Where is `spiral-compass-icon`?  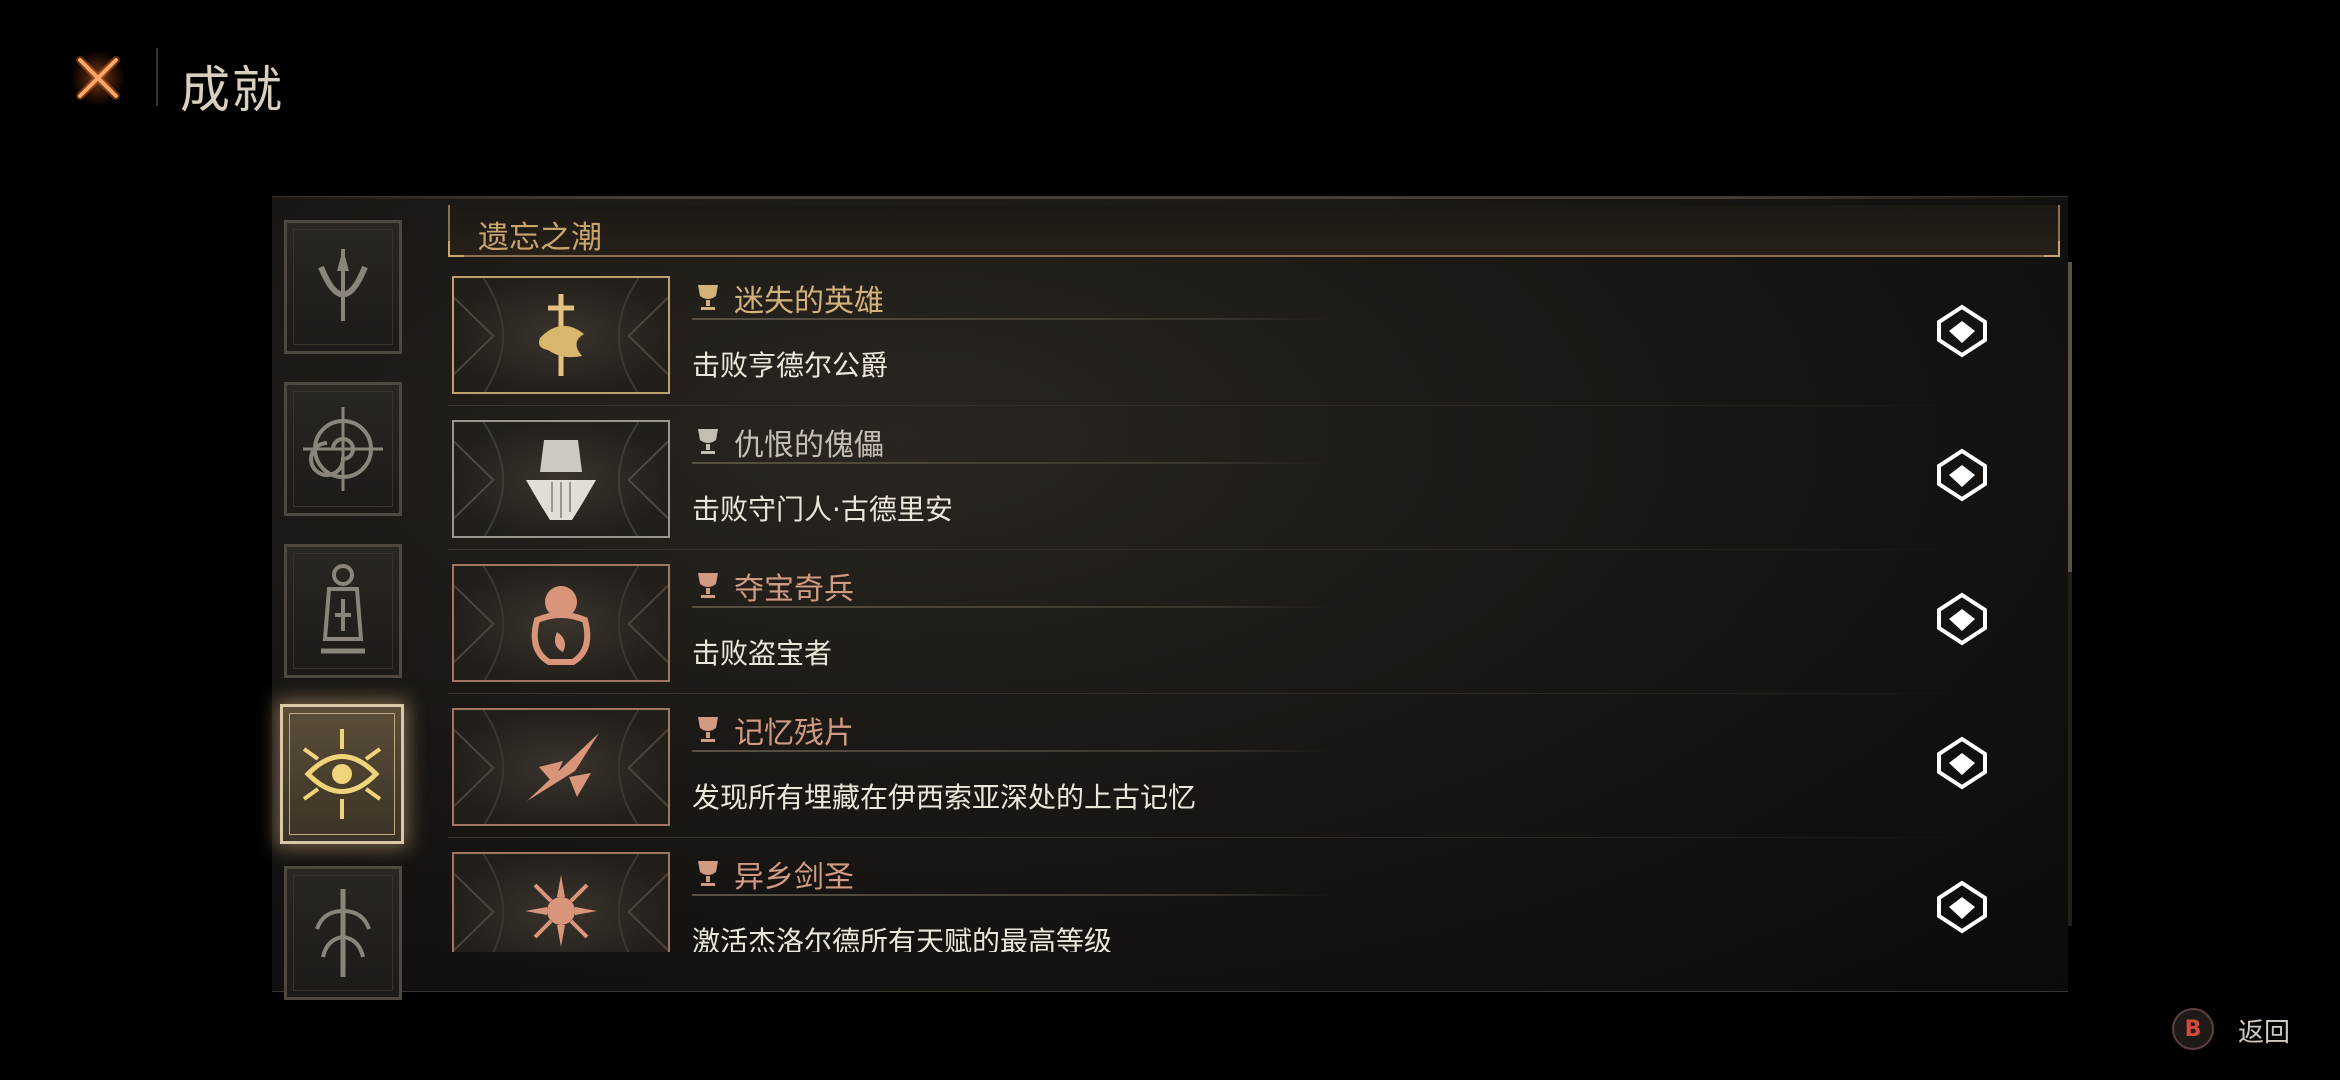
spiral-compass-icon is located at coordinates (343, 449).